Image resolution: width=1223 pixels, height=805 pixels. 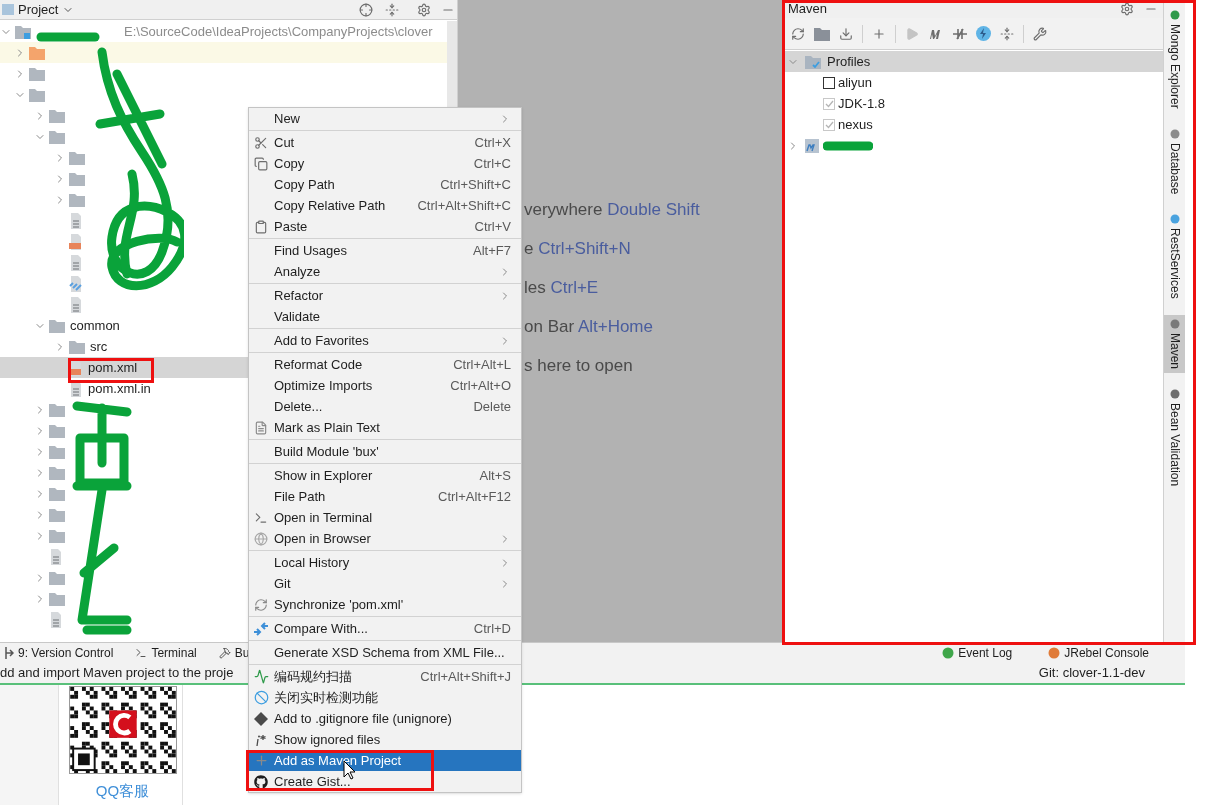 I want to click on shortcut-label: Delete, so click(x=492, y=406).